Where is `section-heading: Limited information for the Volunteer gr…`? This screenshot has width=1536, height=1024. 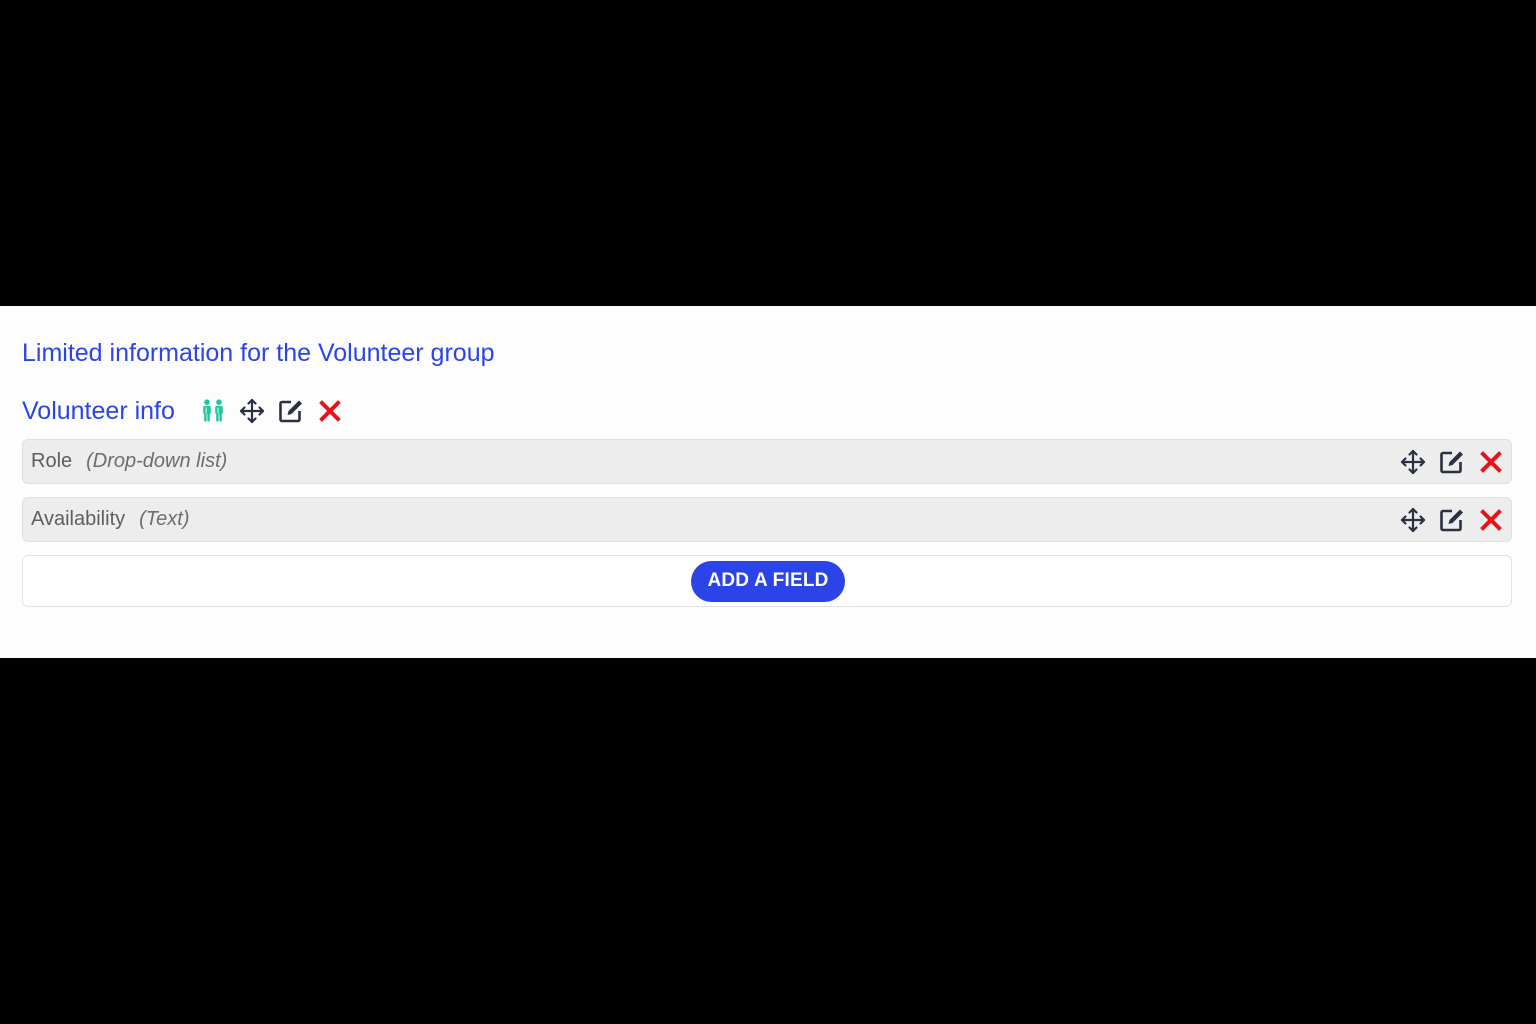
section-heading: Limited information for the Volunteer gr… is located at coordinates (258, 353).